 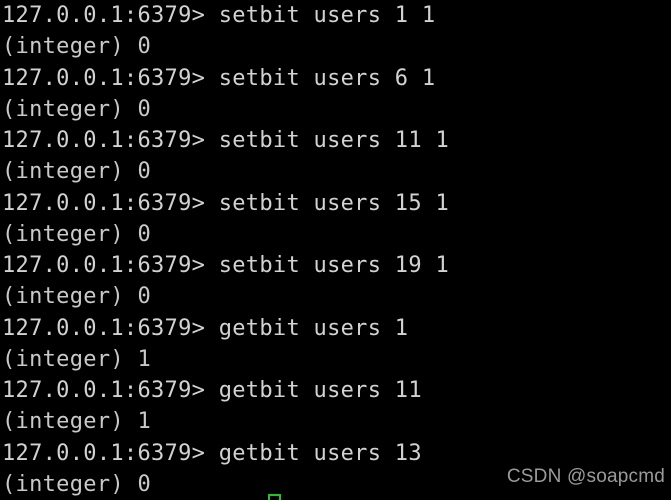 I want to click on terminal-command-line: 127.0.0.1:6379> setbit users 11 1, so click(x=225, y=140).